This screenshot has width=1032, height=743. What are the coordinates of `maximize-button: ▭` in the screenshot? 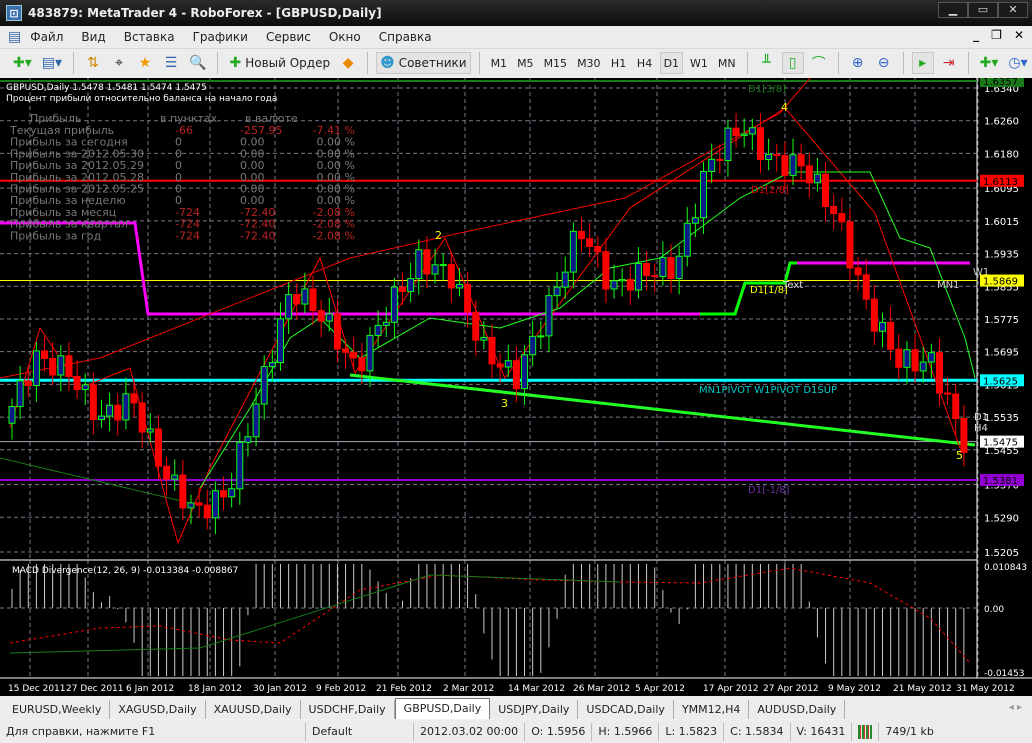 It's located at (983, 10).